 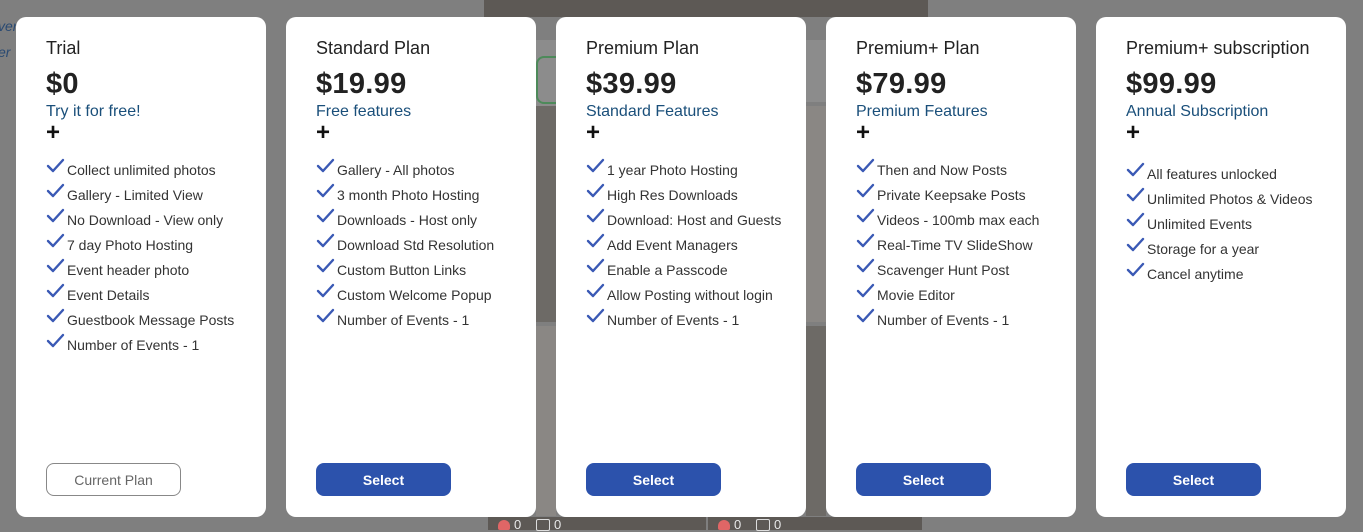 I want to click on feature-text: Download: Host and Guests, so click(x=694, y=220).